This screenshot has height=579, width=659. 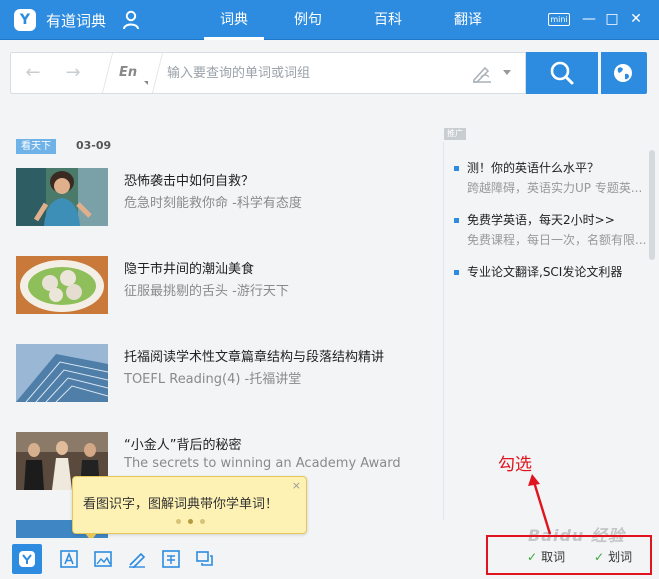 I want to click on user-icon, so click(x=131, y=20).